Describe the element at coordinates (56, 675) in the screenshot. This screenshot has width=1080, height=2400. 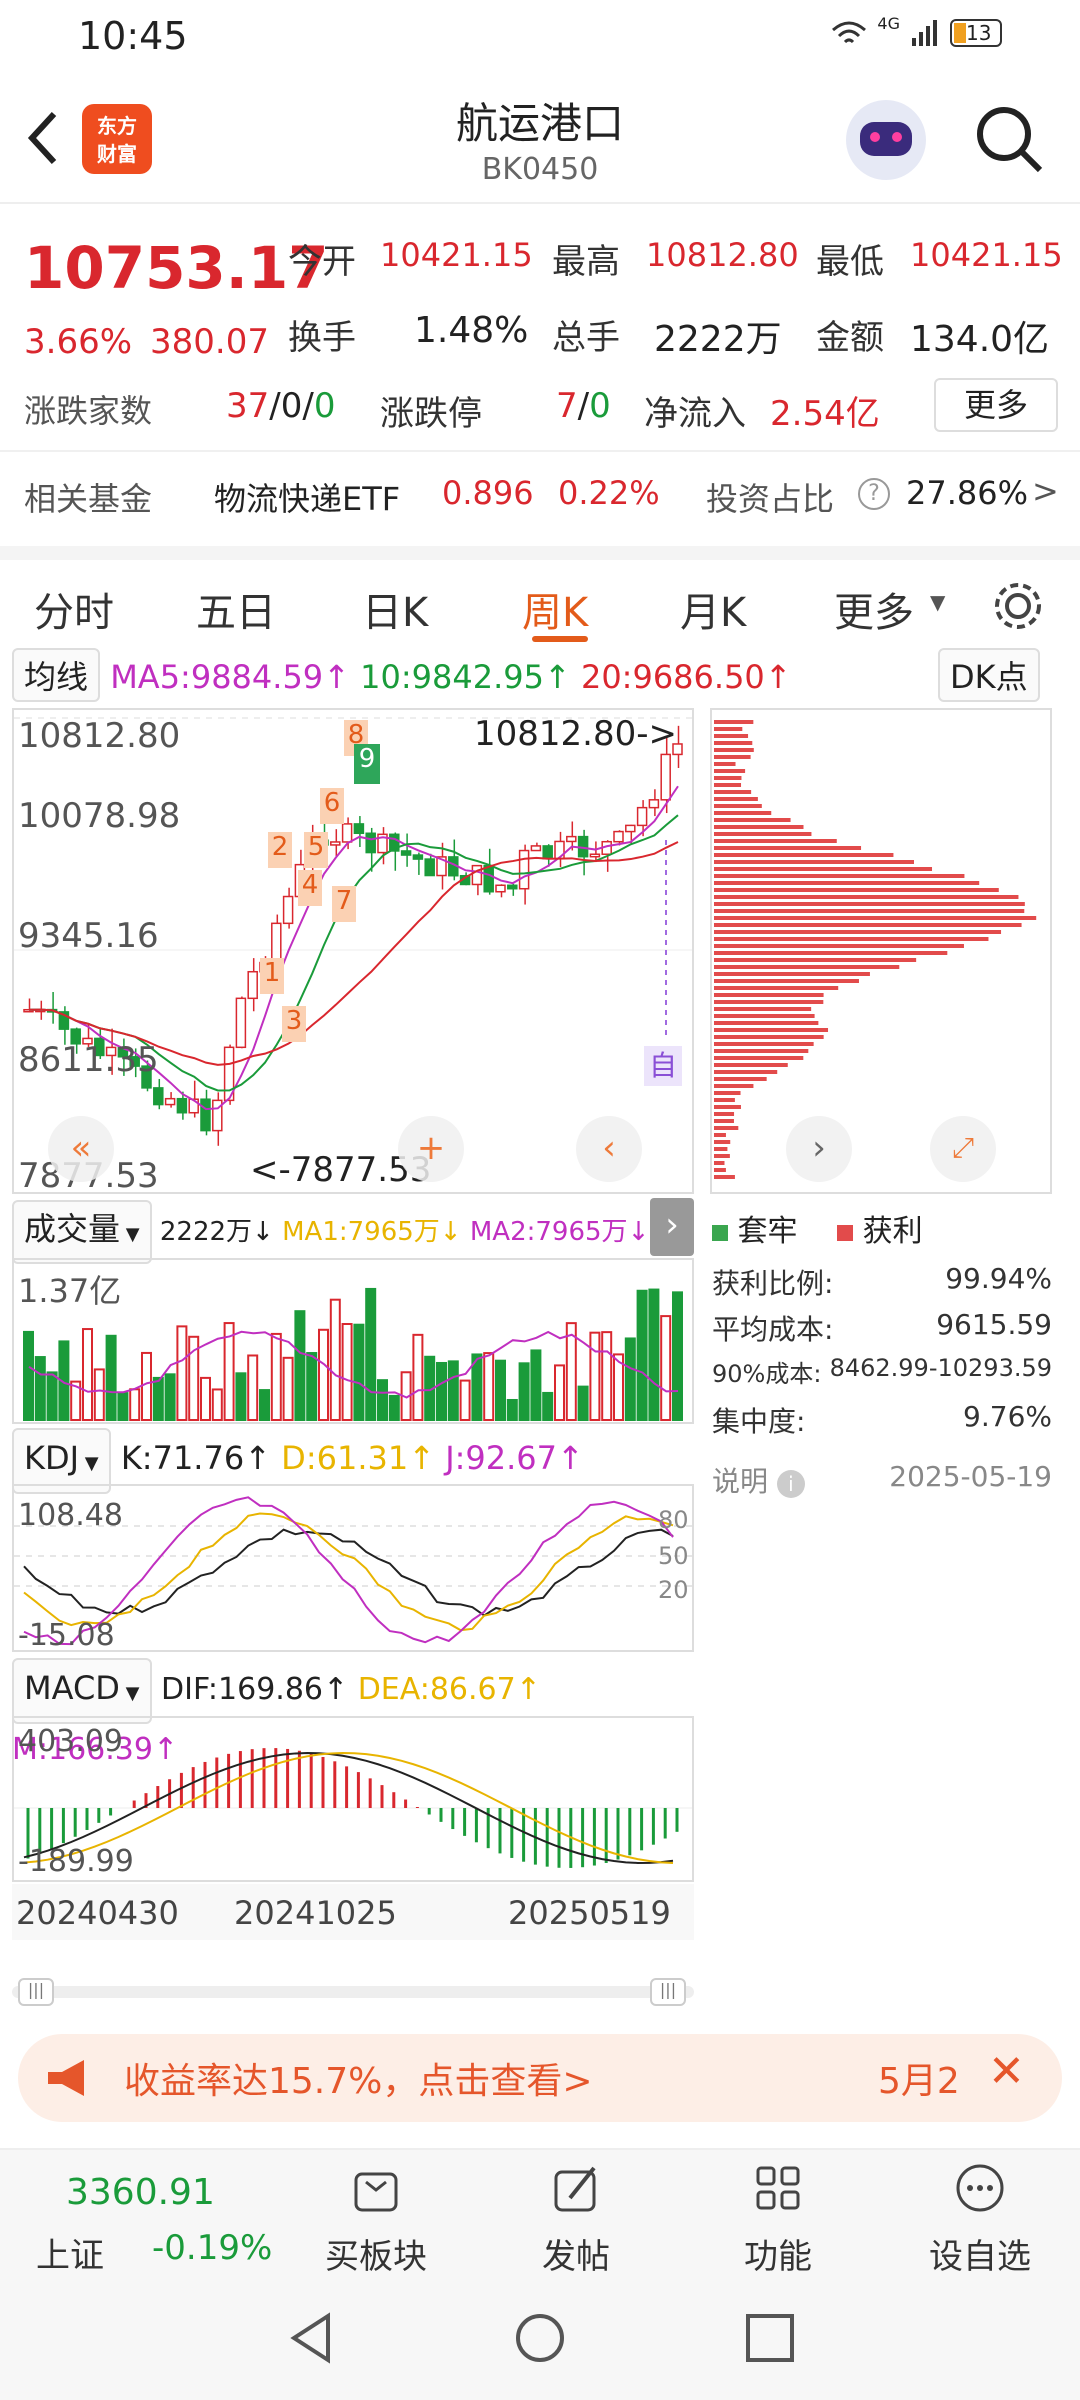
I see `ma-selector: 均线` at that location.